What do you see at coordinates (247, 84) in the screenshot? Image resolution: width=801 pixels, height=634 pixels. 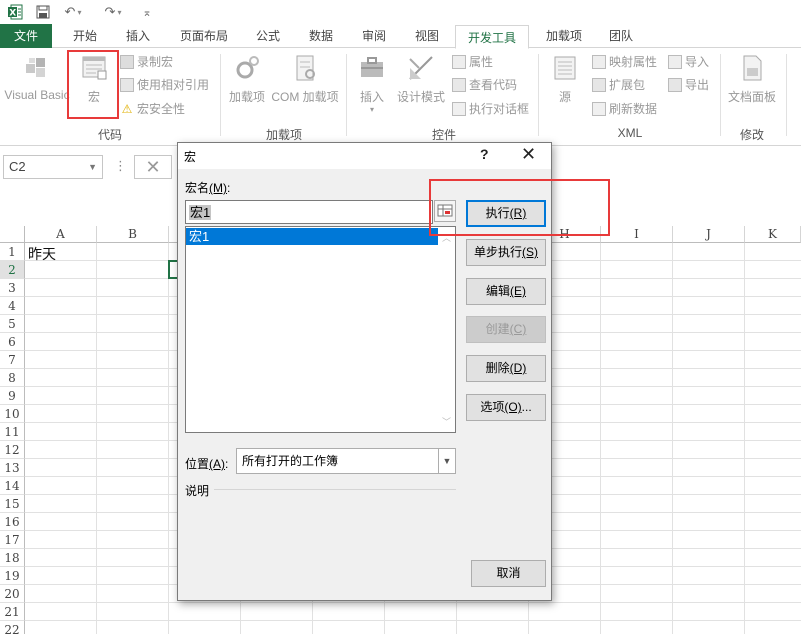 I see `addins-button: 加载项` at bounding box center [247, 84].